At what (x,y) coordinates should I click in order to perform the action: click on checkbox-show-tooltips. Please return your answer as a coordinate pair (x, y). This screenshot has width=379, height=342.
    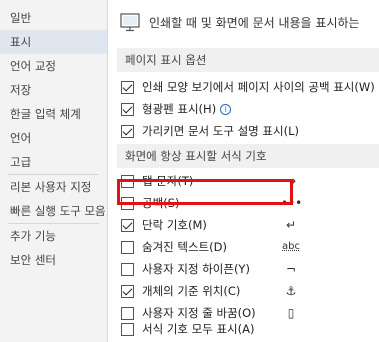
    Looking at the image, I should click on (127, 131).